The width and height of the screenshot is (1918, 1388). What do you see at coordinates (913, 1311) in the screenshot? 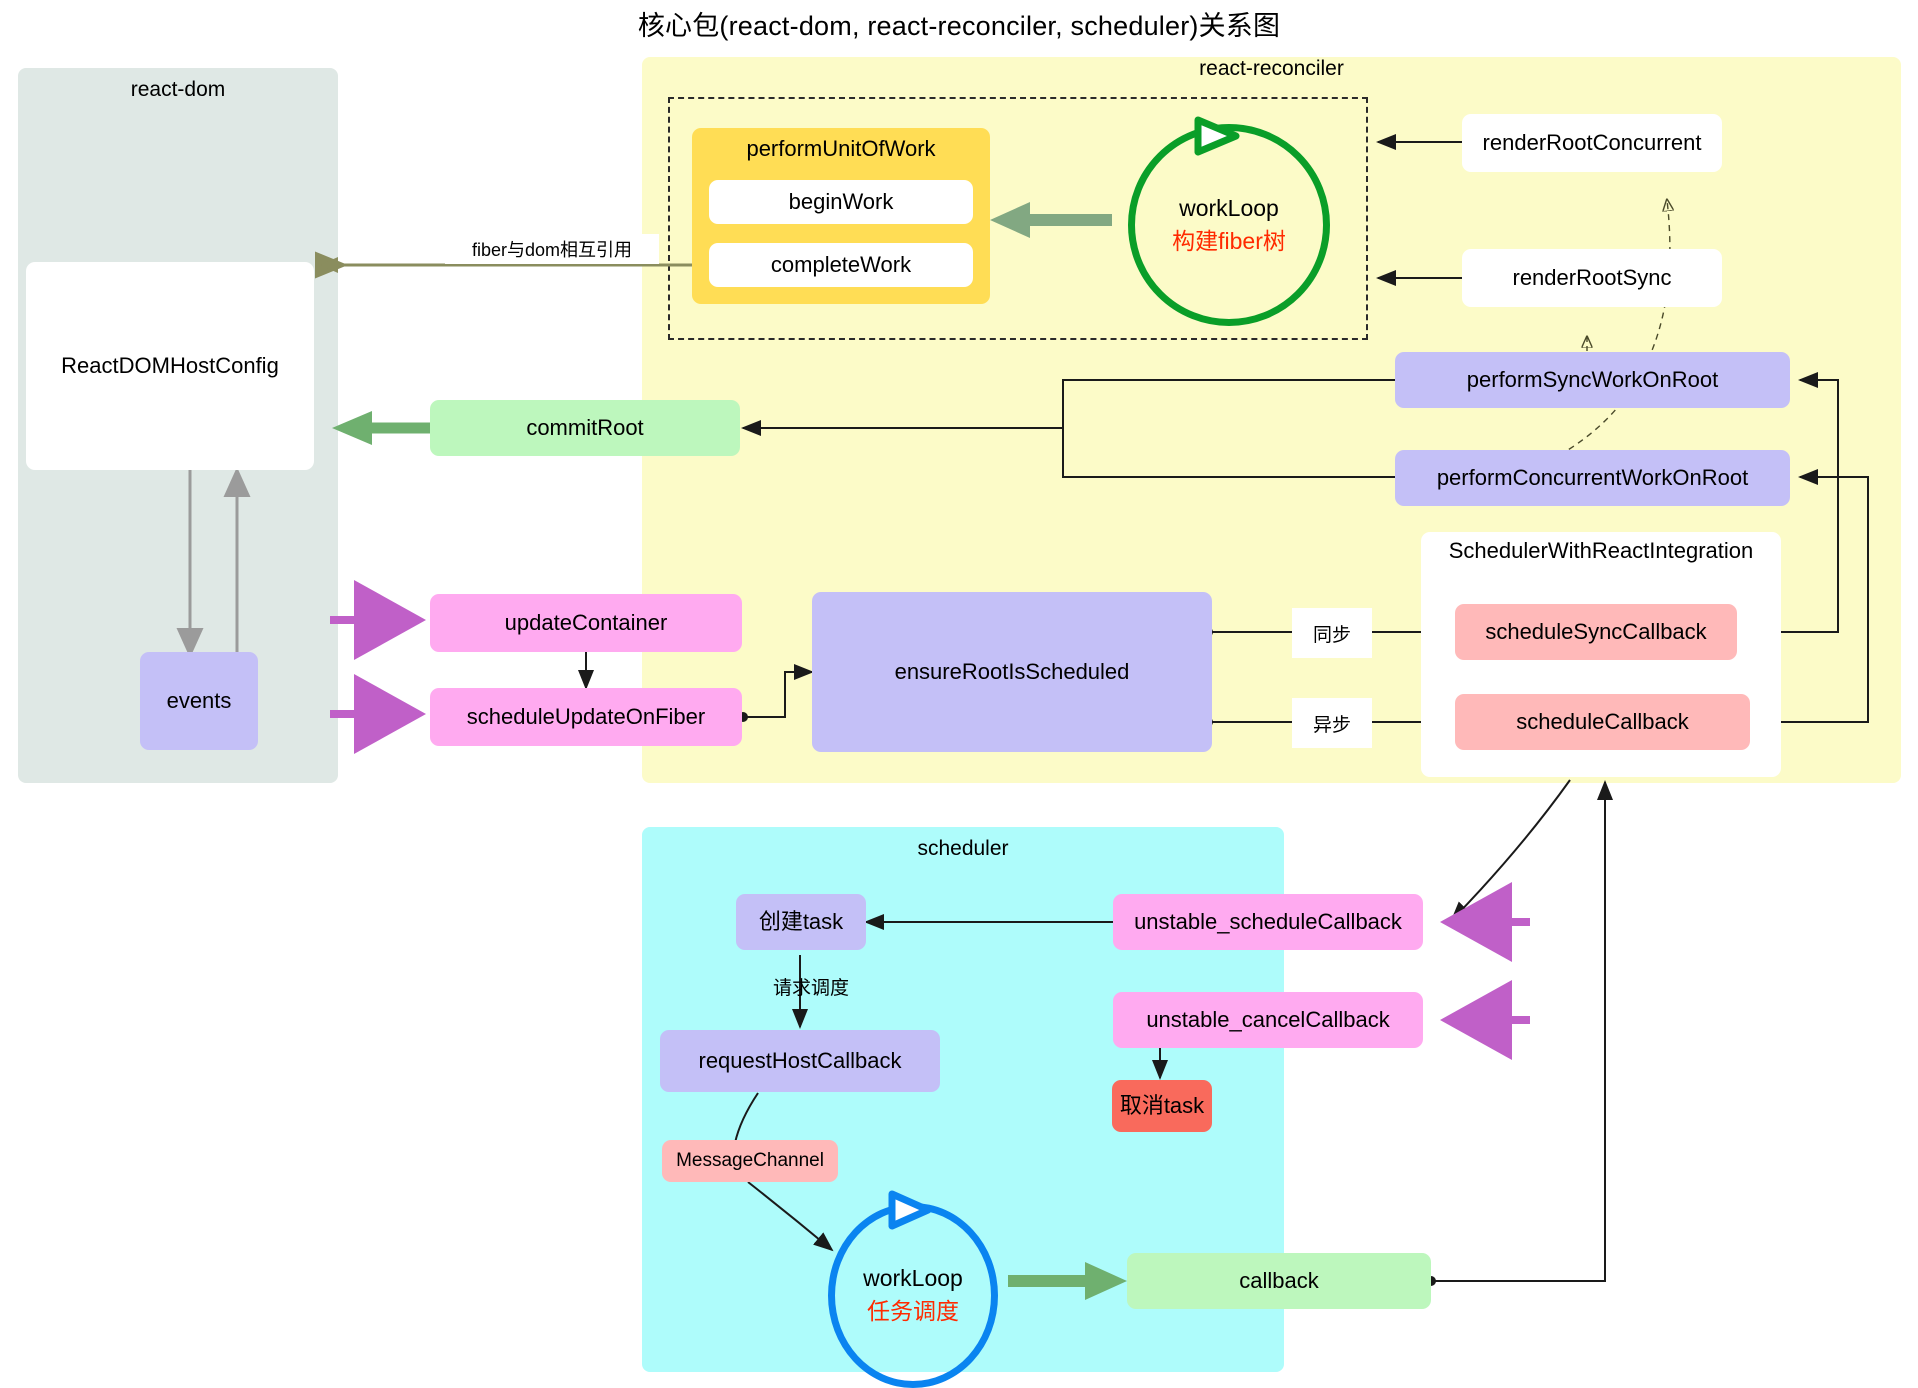
I see `node-work-loop-task-subtitle: 任务调度` at bounding box center [913, 1311].